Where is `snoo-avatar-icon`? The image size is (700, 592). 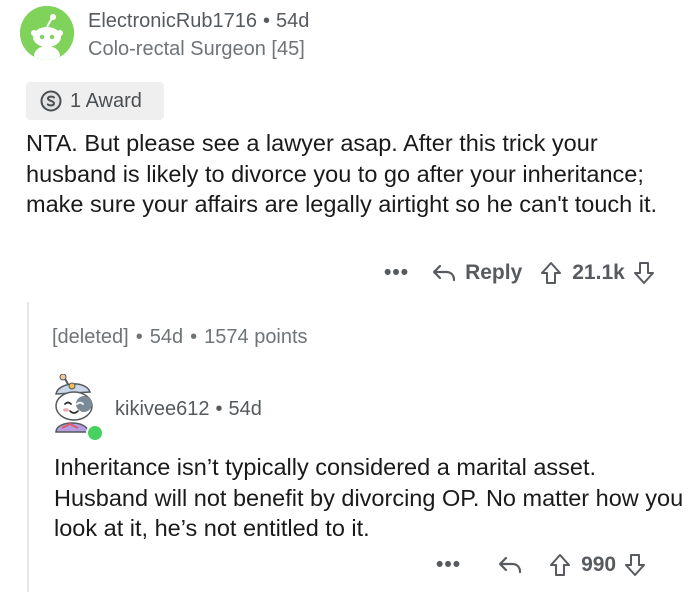 snoo-avatar-icon is located at coordinates (47, 33).